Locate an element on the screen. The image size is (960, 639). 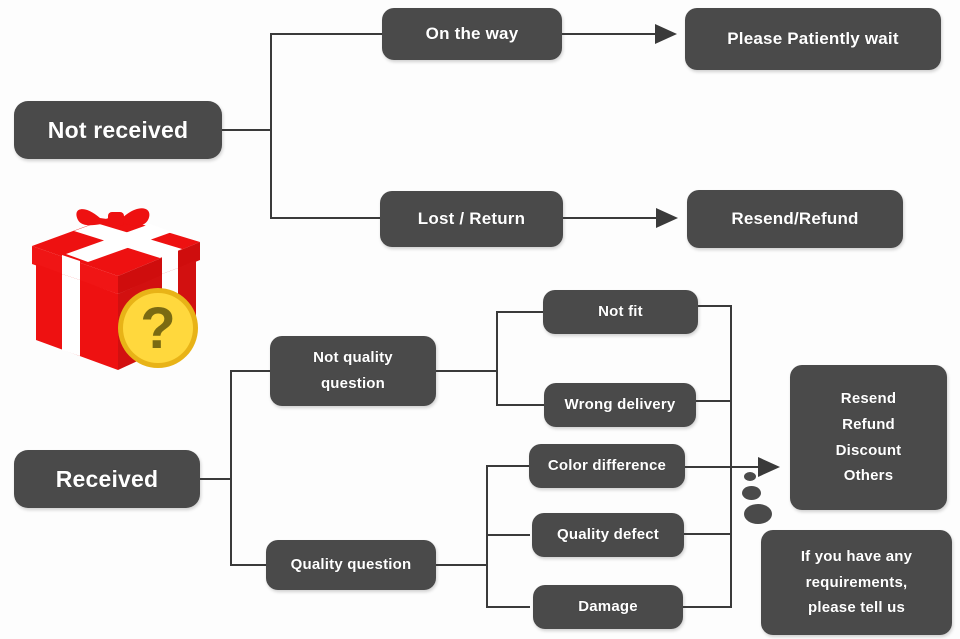
node-label-line-2: question is located at coordinates (353, 383).